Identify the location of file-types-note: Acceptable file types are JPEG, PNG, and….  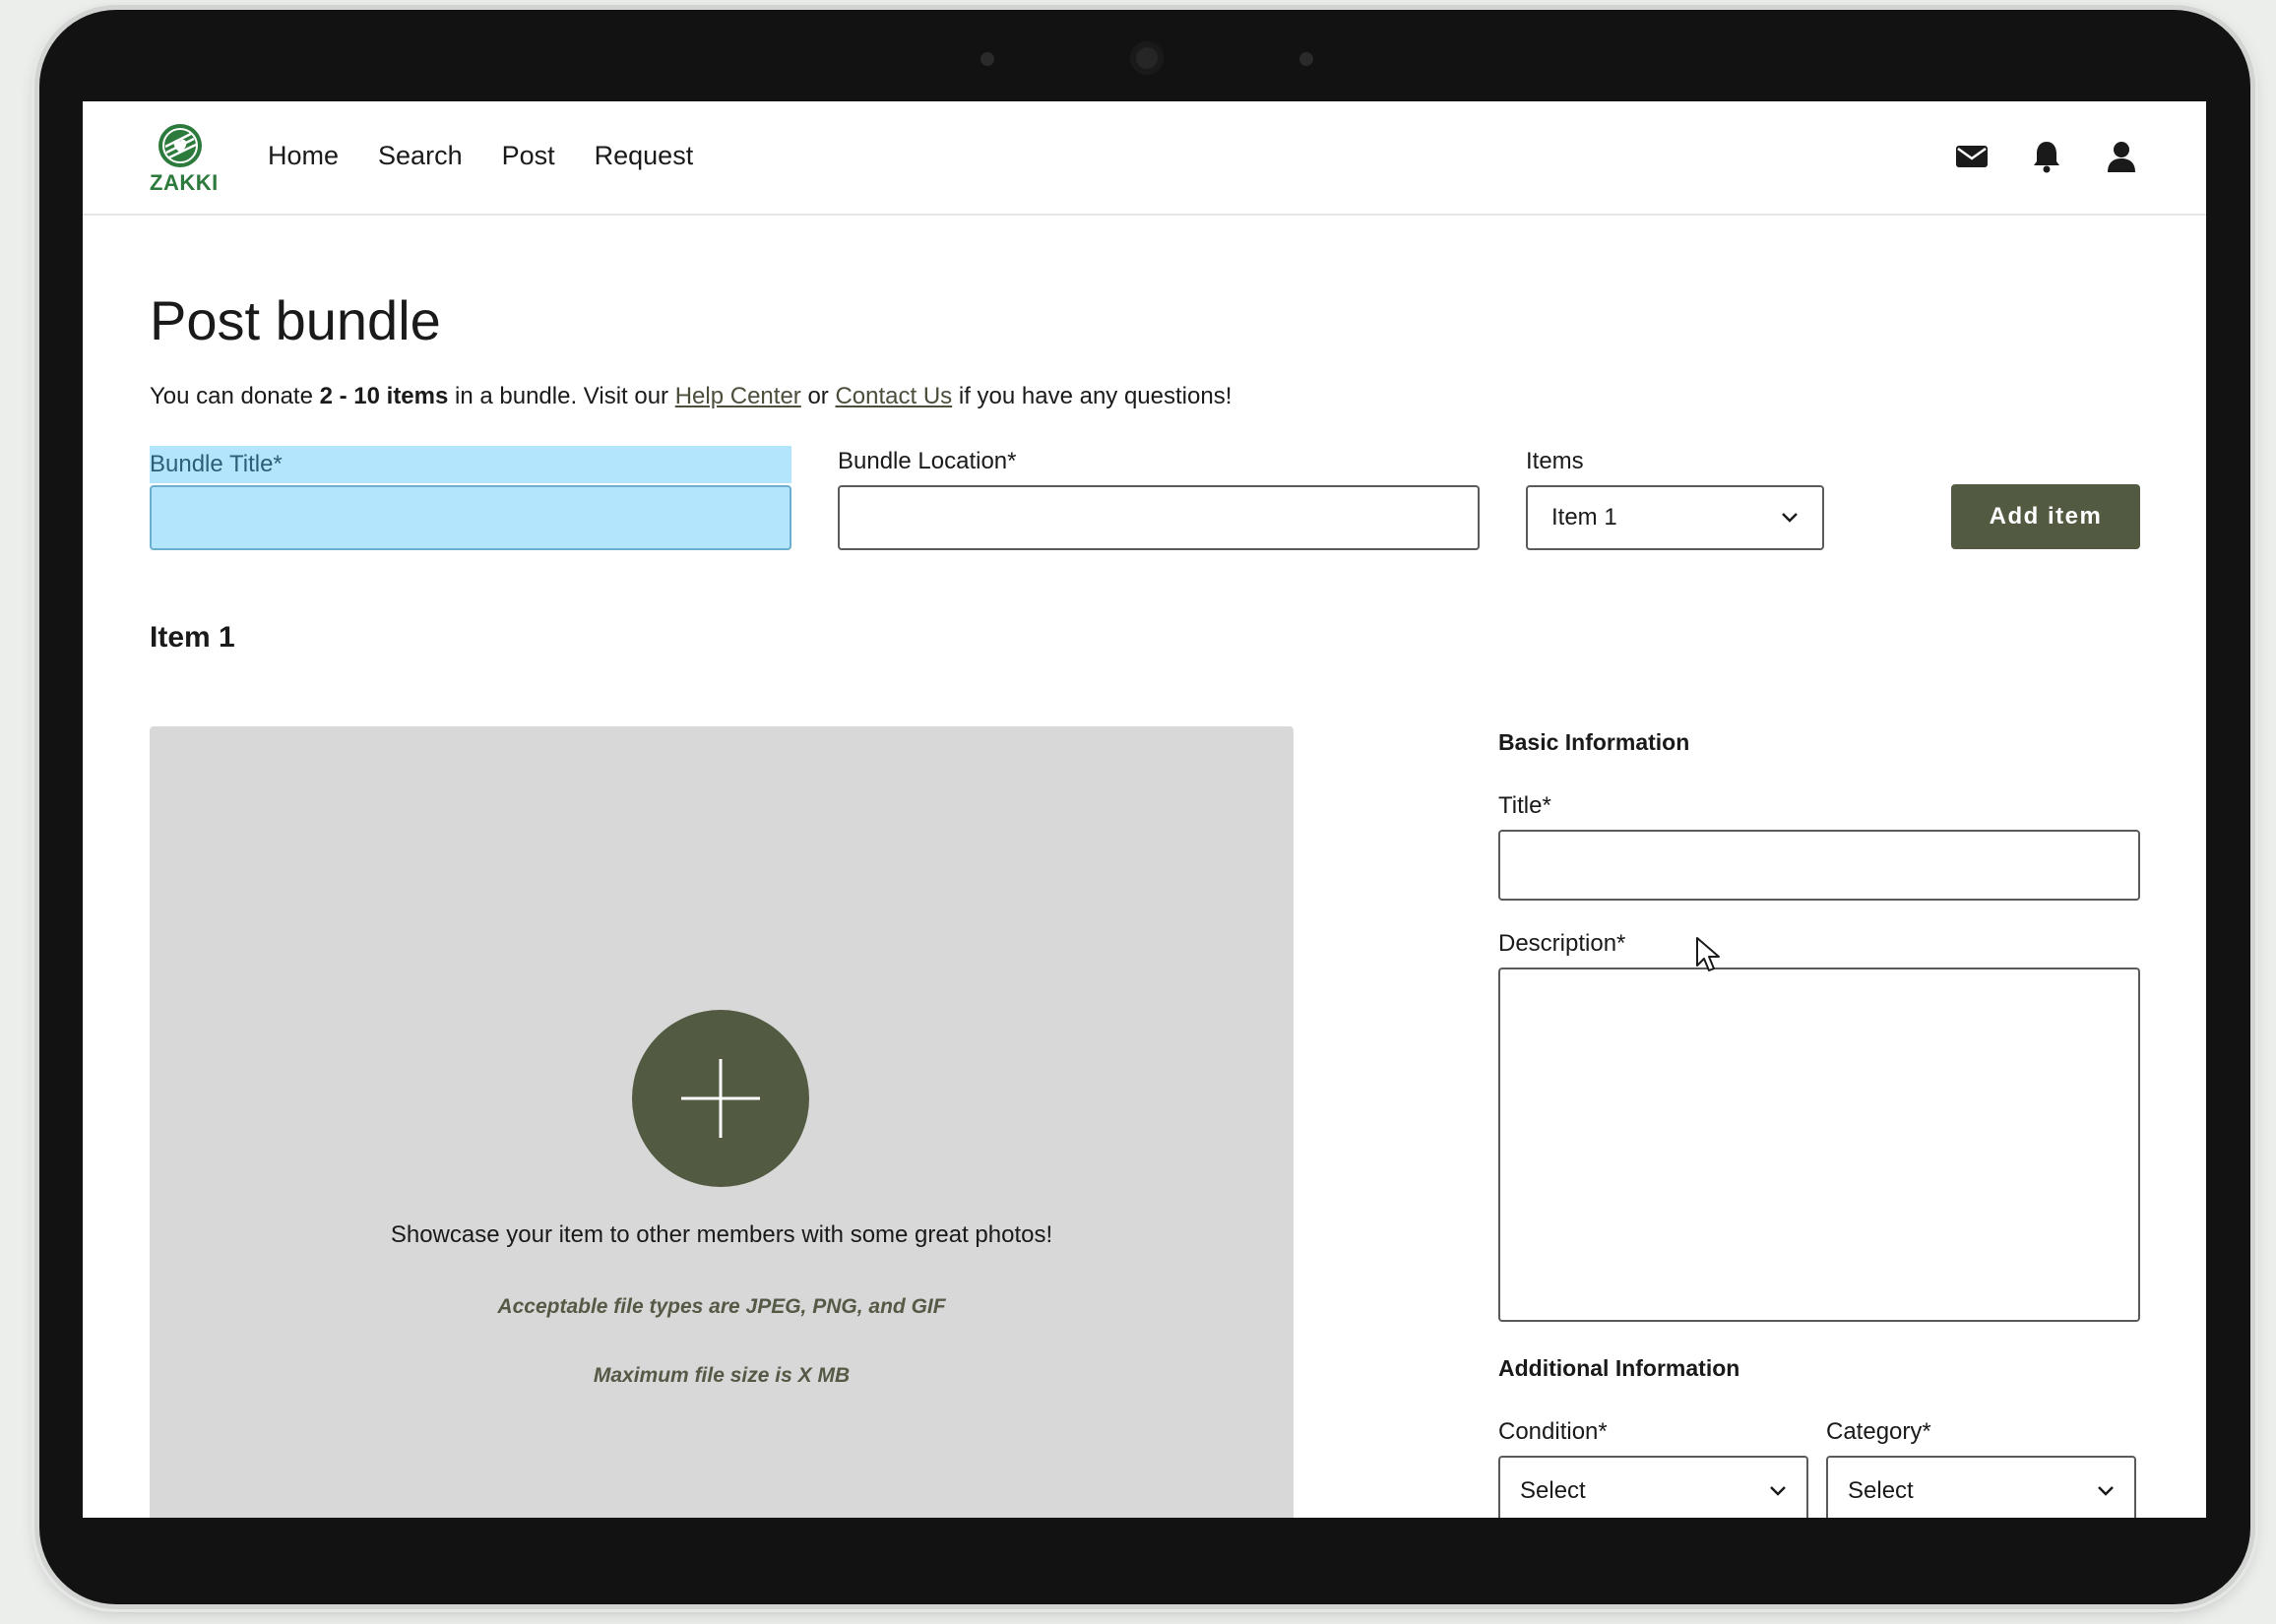
(721, 1306).